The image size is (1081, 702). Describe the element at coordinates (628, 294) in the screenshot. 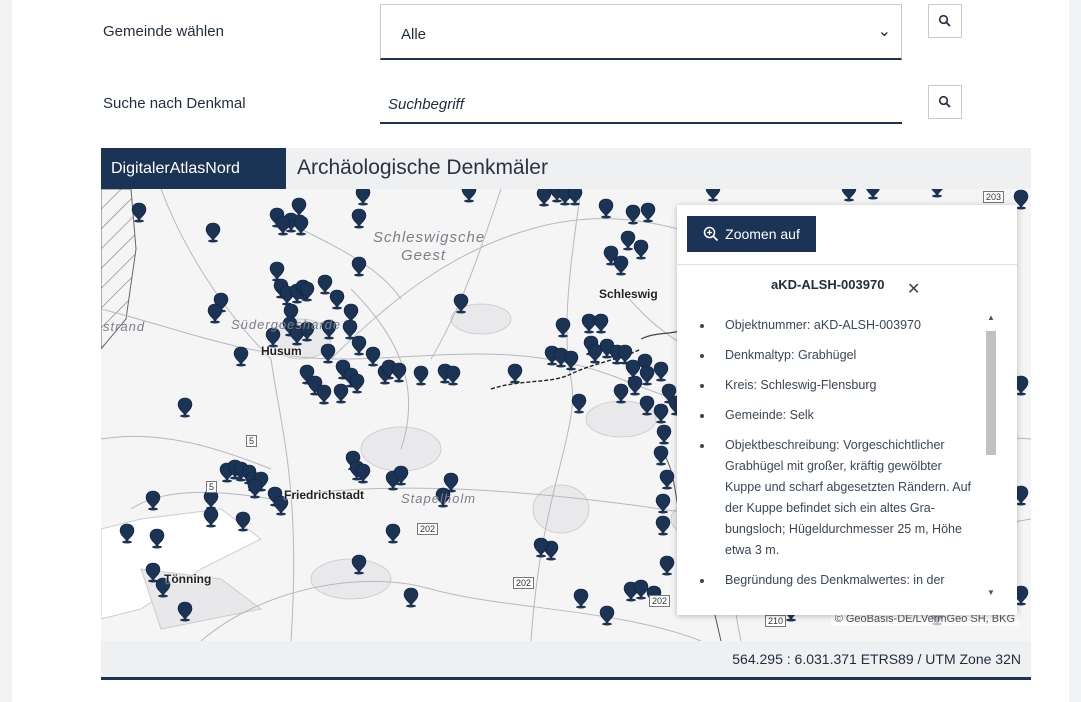

I see `place-schleswig: Schleswig` at that location.